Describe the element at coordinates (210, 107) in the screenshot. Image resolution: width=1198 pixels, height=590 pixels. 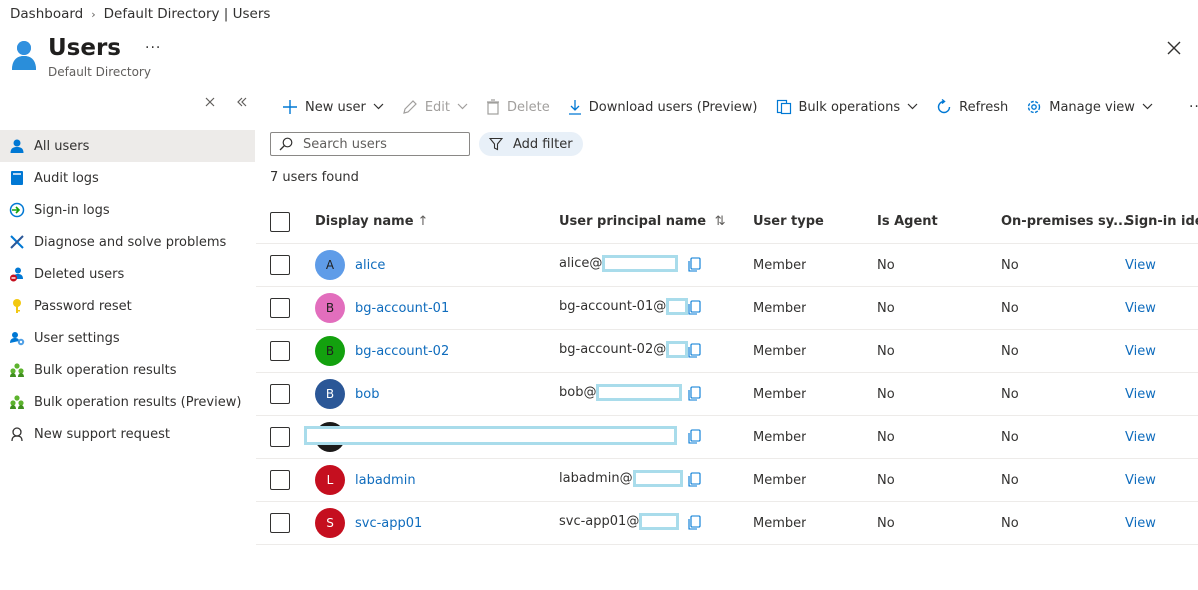
I see `collapse-icon` at that location.